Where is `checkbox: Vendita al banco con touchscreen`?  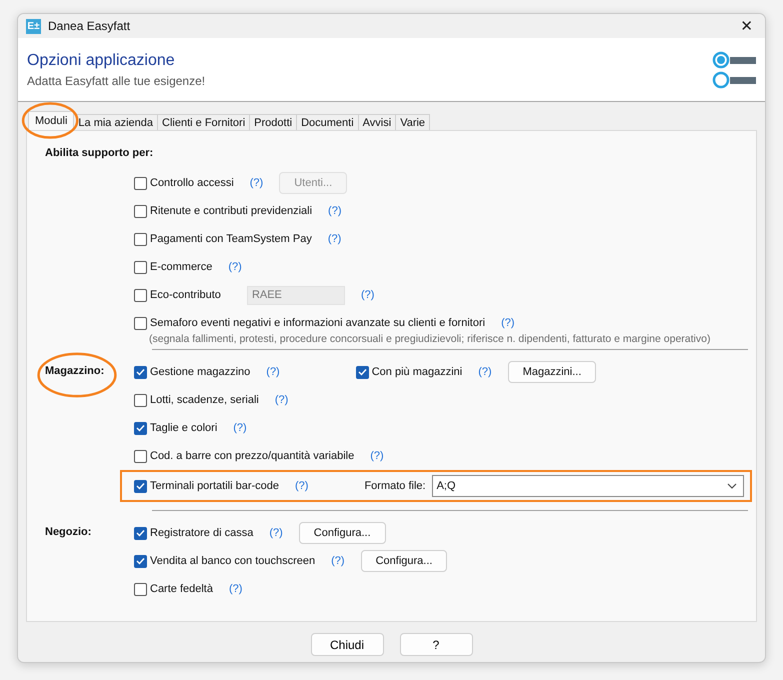 checkbox: Vendita al banco con touchscreen is located at coordinates (225, 561).